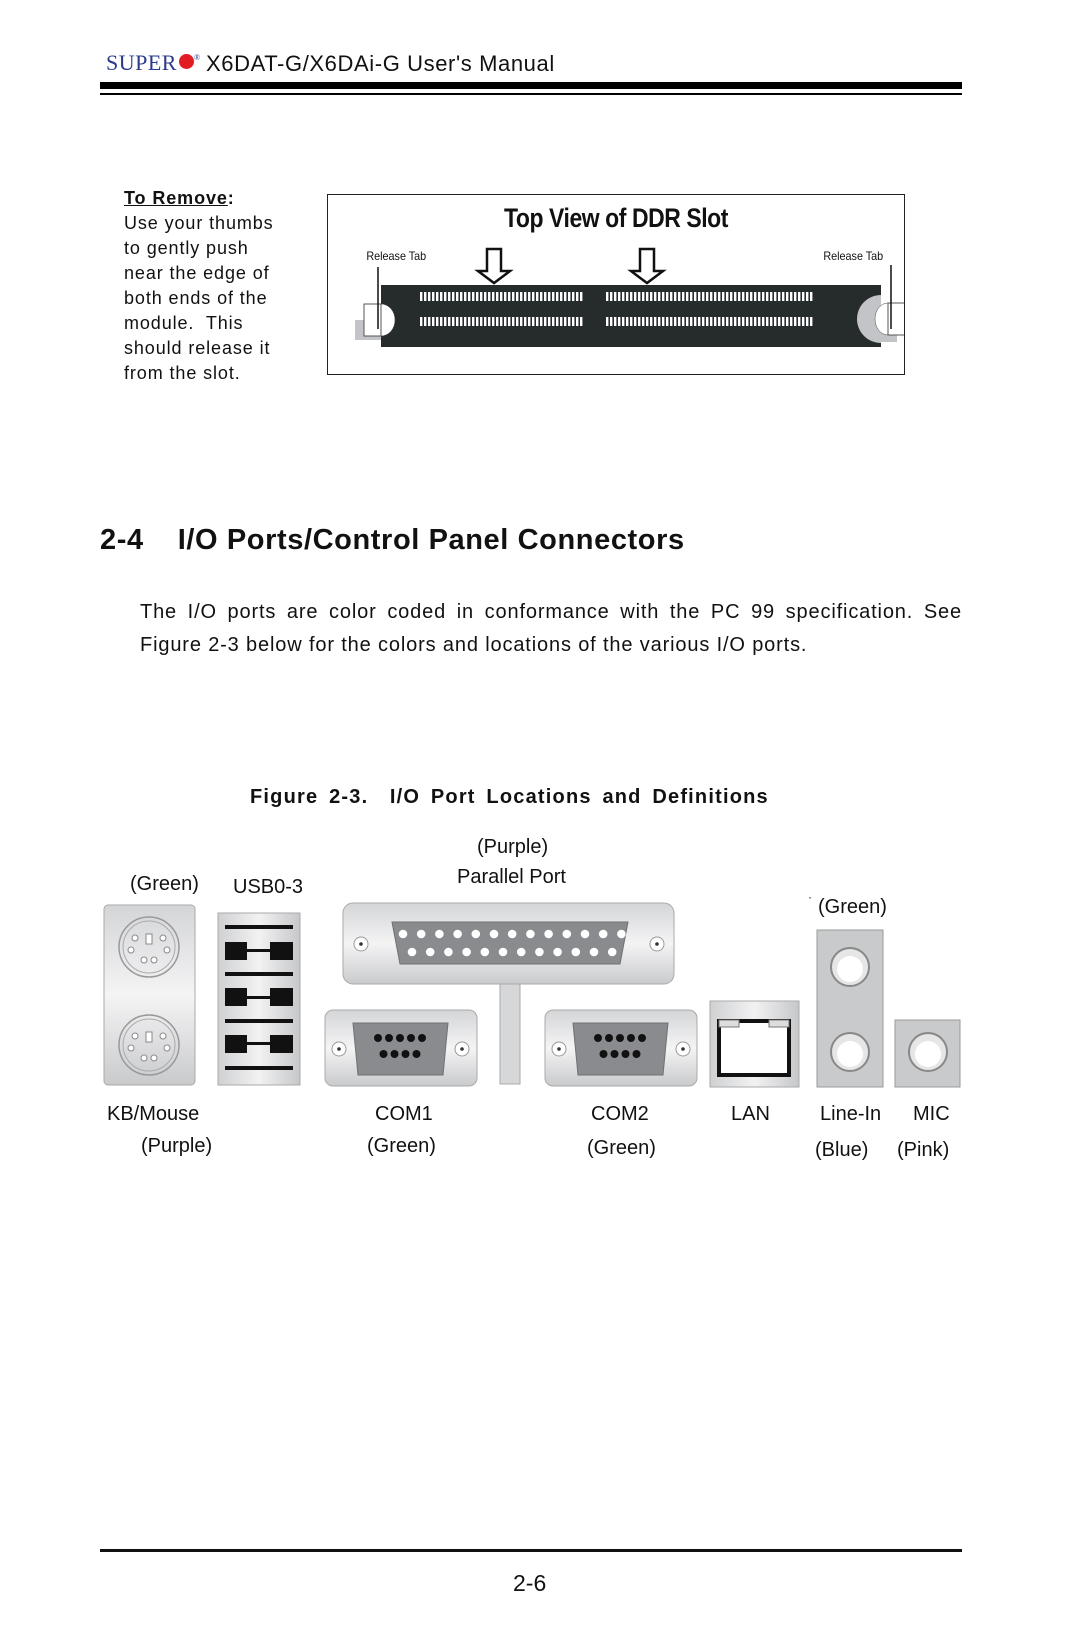 This screenshot has height=1650, width=1080. I want to click on page-number: 2-6, so click(530, 1583).